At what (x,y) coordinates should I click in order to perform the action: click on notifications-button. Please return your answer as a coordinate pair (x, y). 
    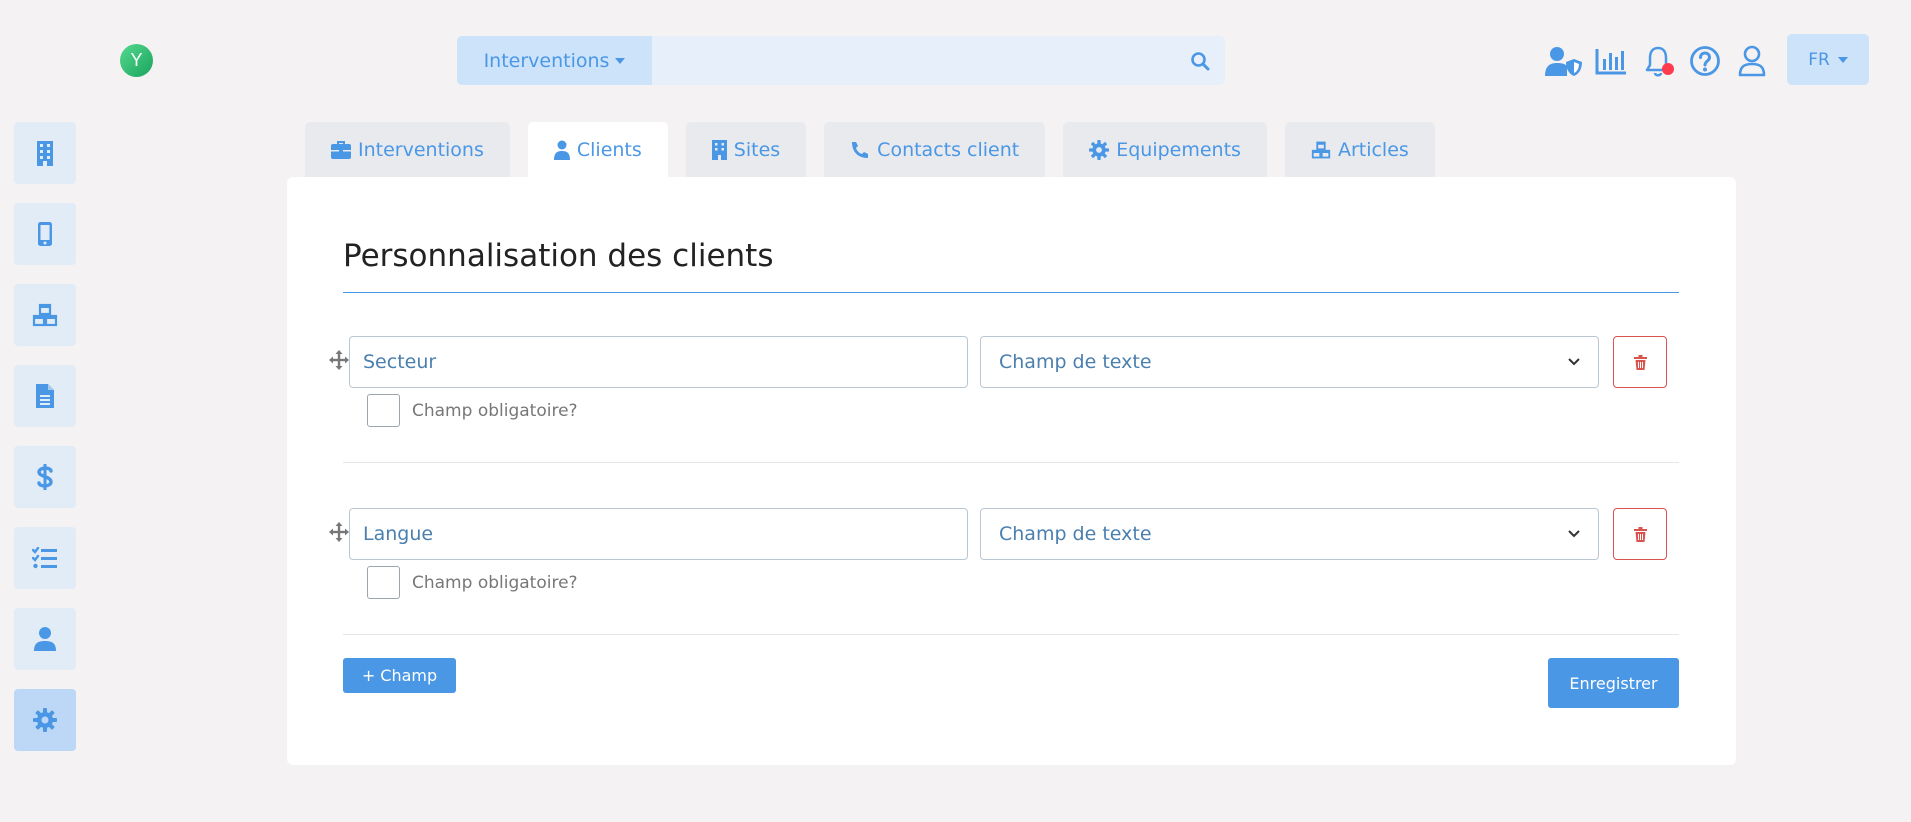
    Looking at the image, I should click on (1657, 61).